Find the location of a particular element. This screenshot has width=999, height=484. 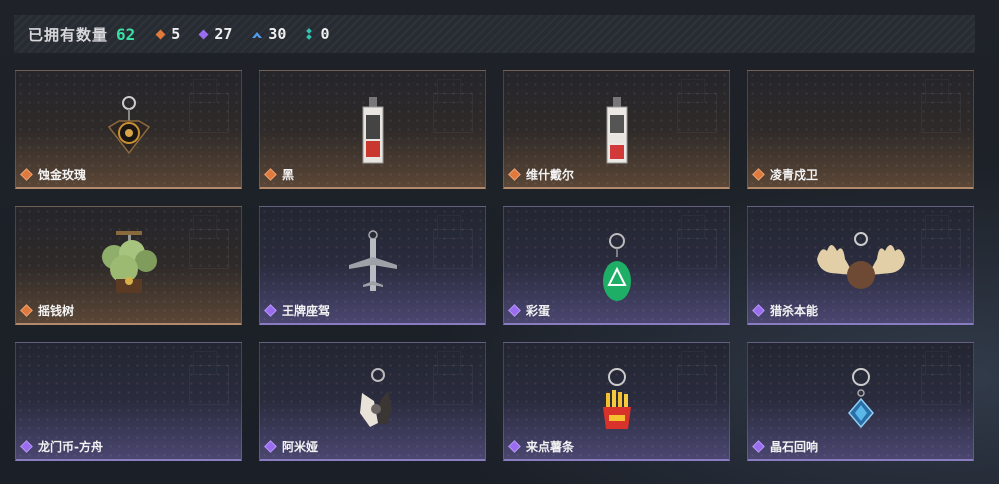

stat-purple-value: 27 is located at coordinates (223, 34).